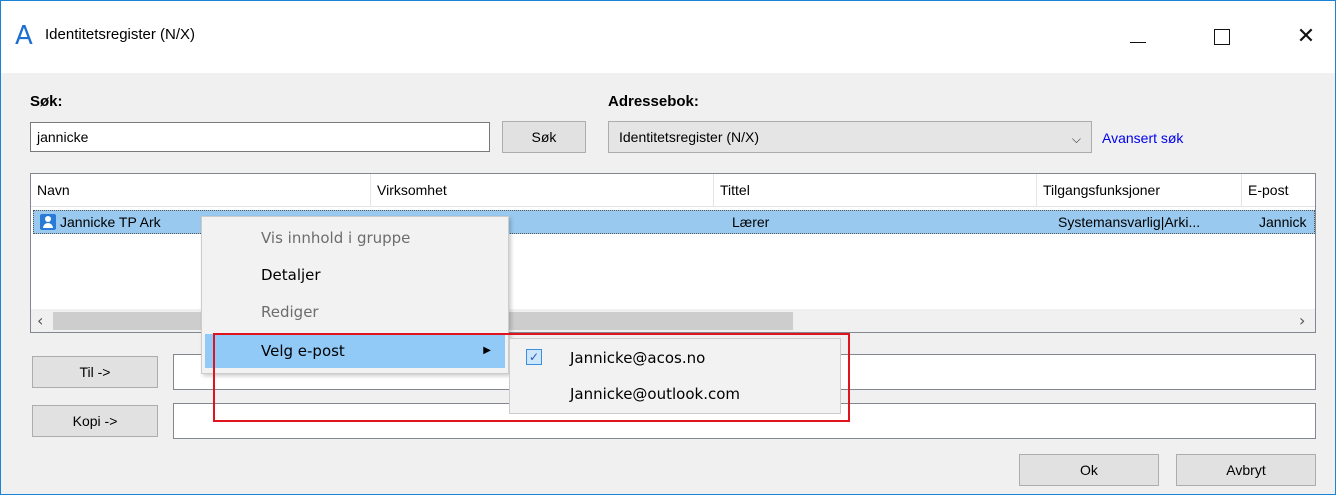  I want to click on maximize-icon, so click(1222, 37).